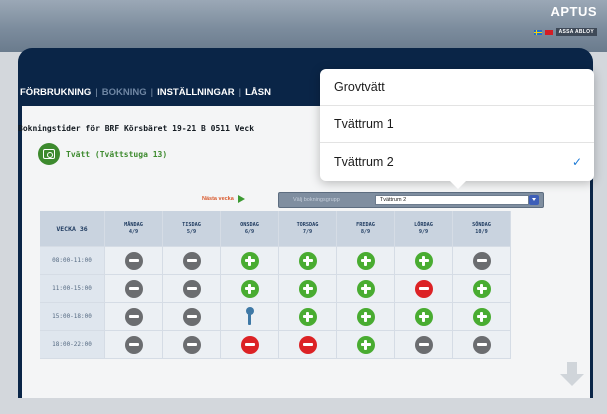  Describe the element at coordinates (365, 224) in the screenshot. I see `day-name: FREDAG` at that location.